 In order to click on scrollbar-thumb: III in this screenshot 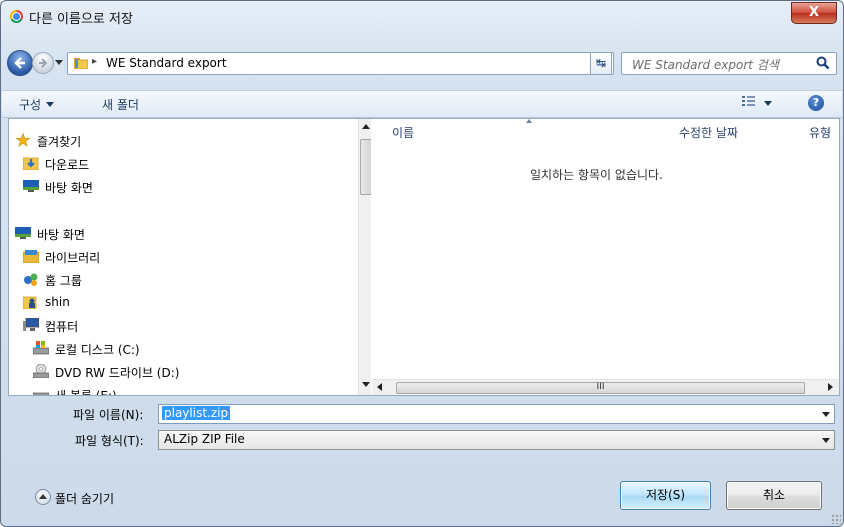, I will do `click(600, 388)`.